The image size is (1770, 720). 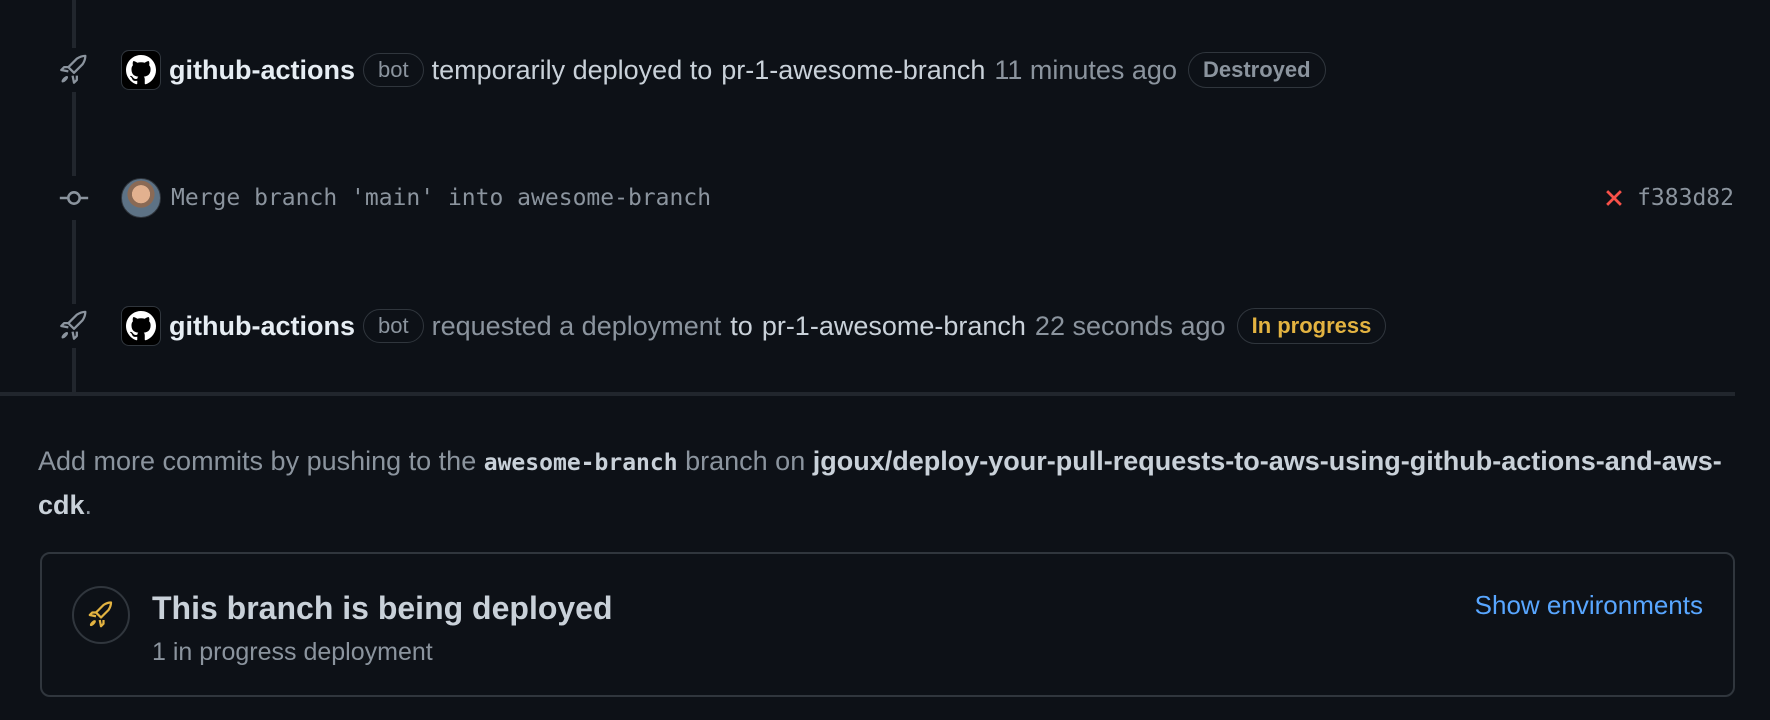 I want to click on status-badge: In progress, so click(x=1311, y=326).